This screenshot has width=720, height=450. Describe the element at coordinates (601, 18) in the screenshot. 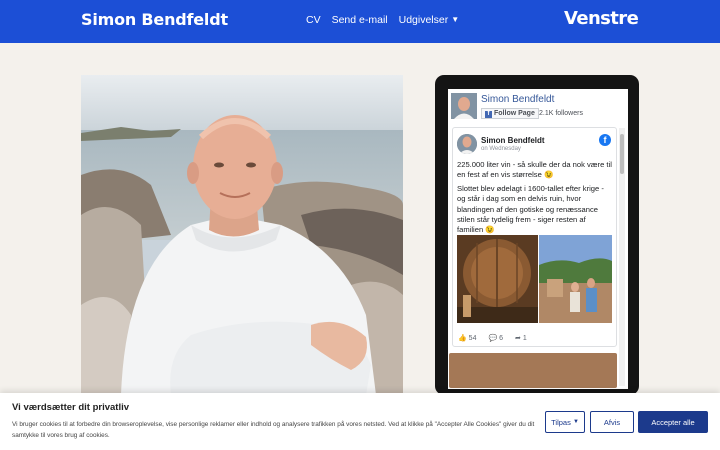

I see `venstre-logo: Venstre` at that location.